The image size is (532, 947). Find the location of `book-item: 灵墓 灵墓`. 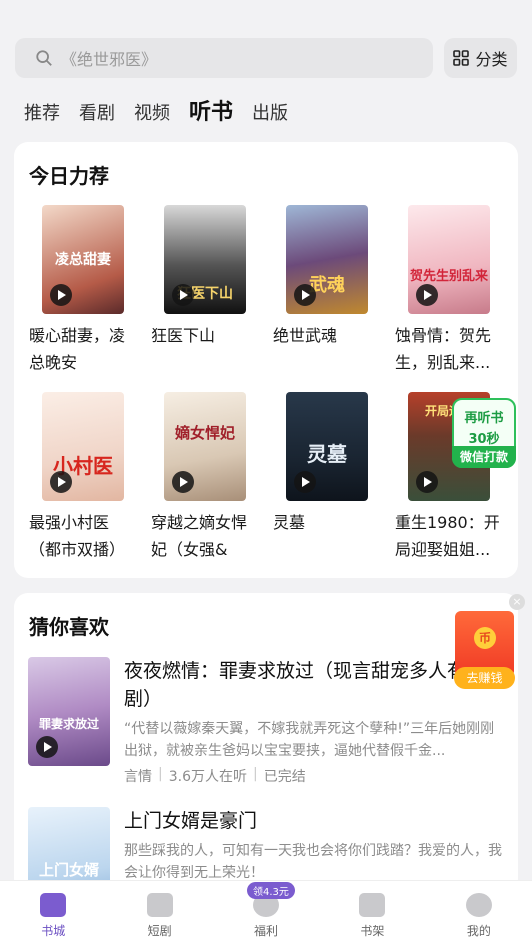

book-item: 灵墓 灵墓 is located at coordinates (329, 477).